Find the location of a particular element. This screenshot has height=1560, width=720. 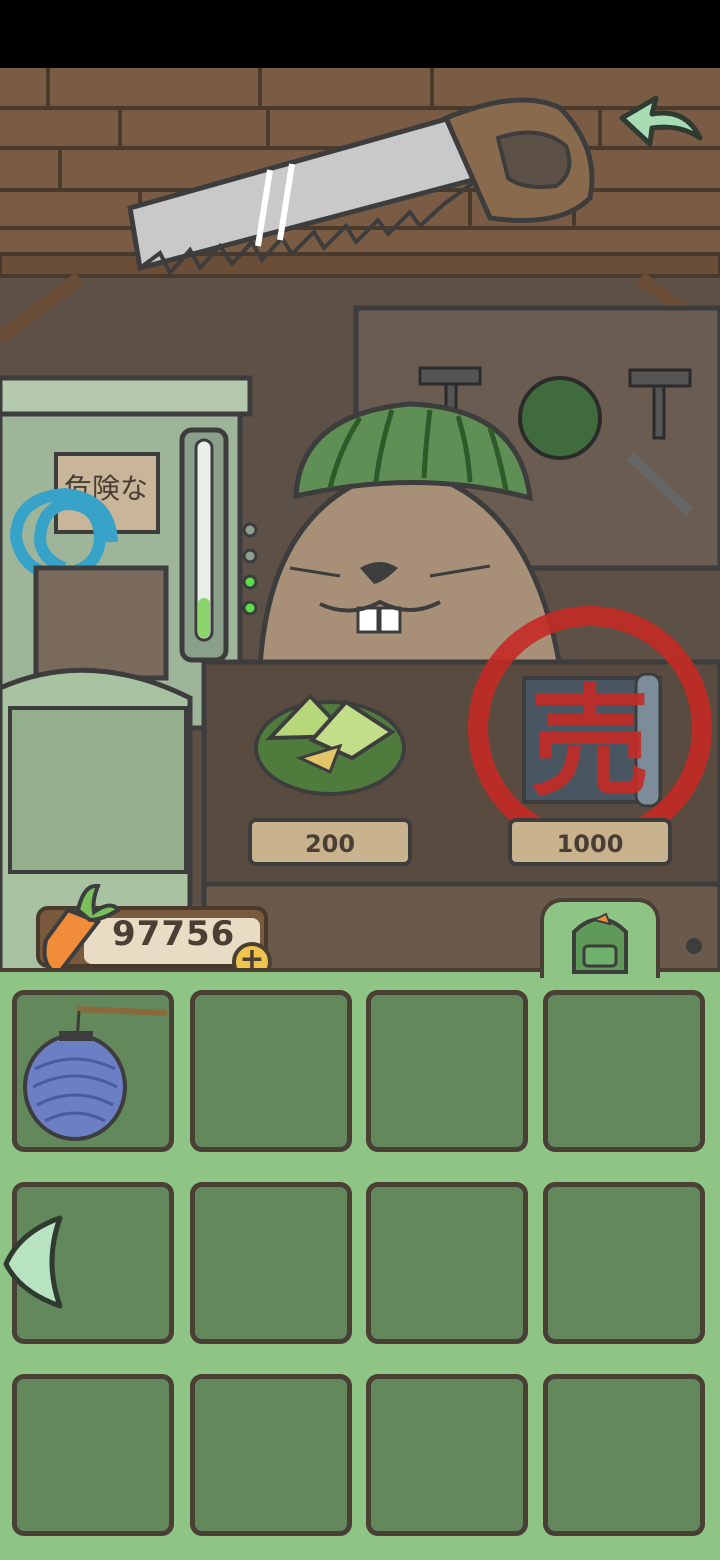

backpack-icon is located at coordinates (600, 943).